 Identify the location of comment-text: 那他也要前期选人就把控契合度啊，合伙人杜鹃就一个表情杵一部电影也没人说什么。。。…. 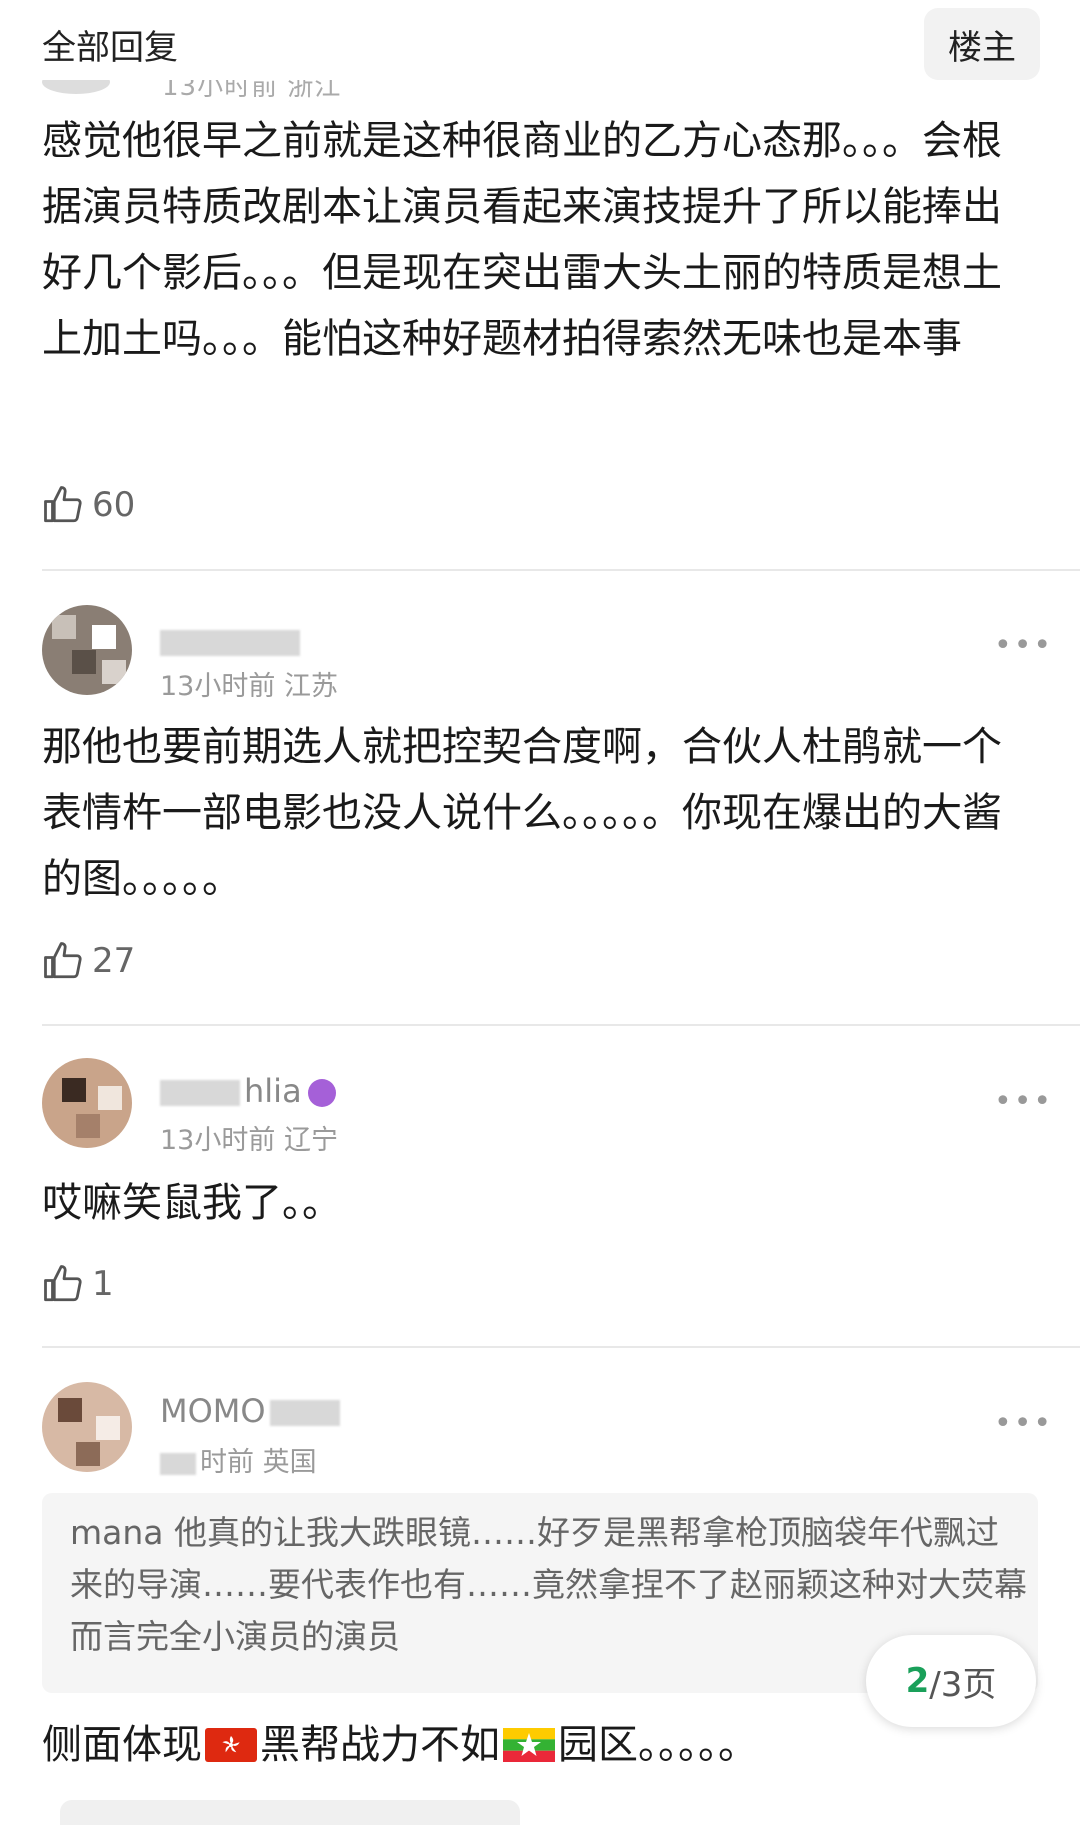
(522, 813).